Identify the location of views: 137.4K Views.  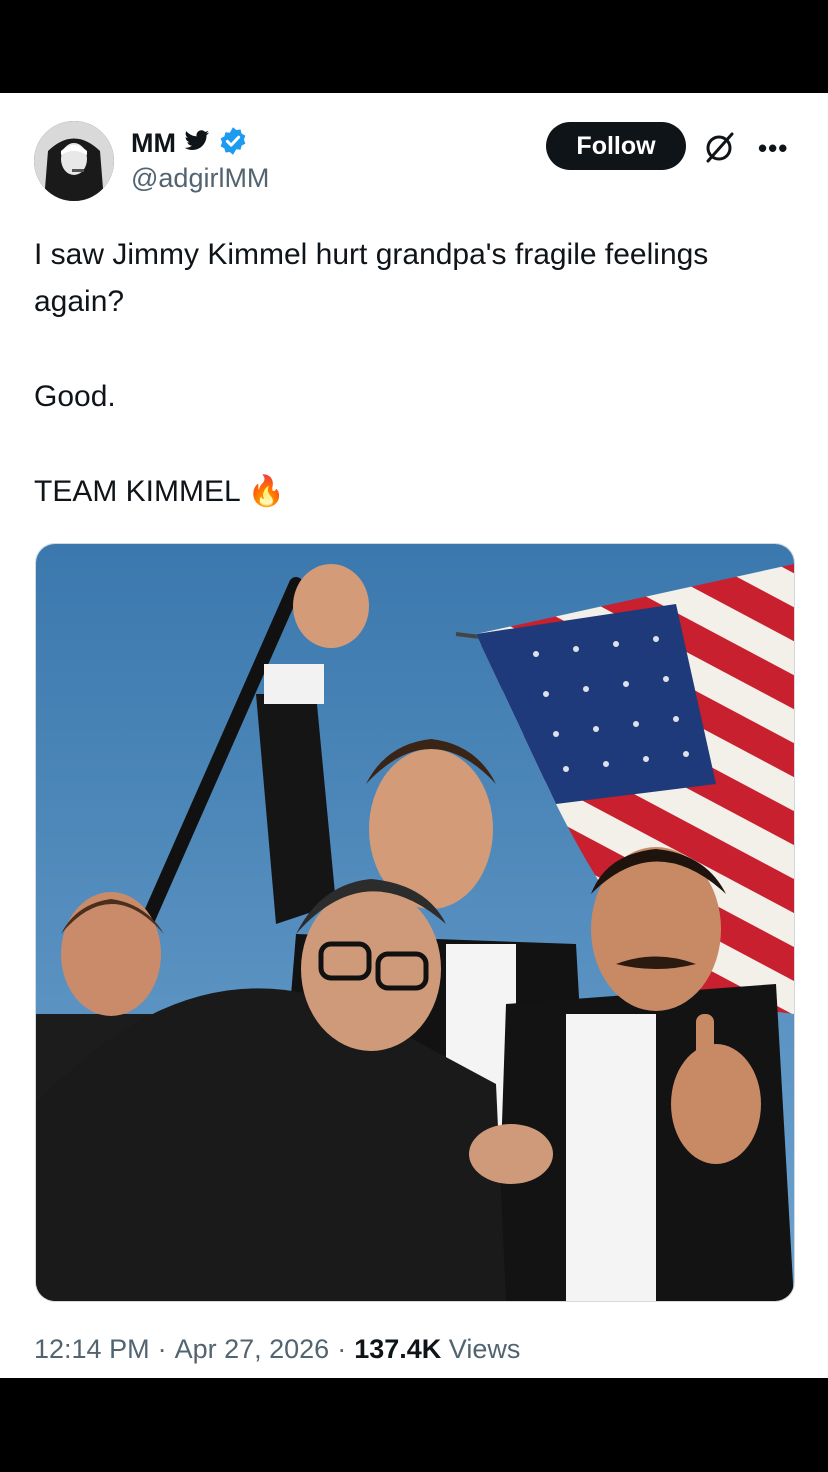
(437, 1349).